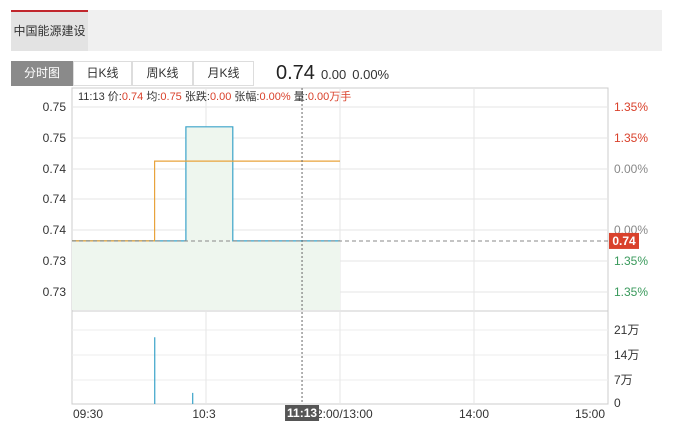 The image size is (681, 439). What do you see at coordinates (626, 355) in the screenshot?
I see `volume-axis-label: 14万` at bounding box center [626, 355].